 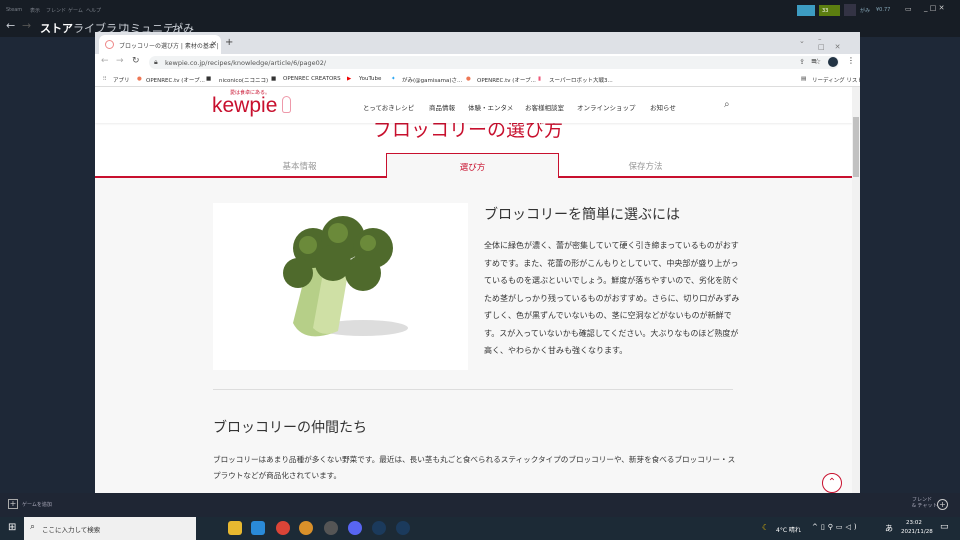 I want to click on notification-center-icon: ▭, so click(x=944, y=527).